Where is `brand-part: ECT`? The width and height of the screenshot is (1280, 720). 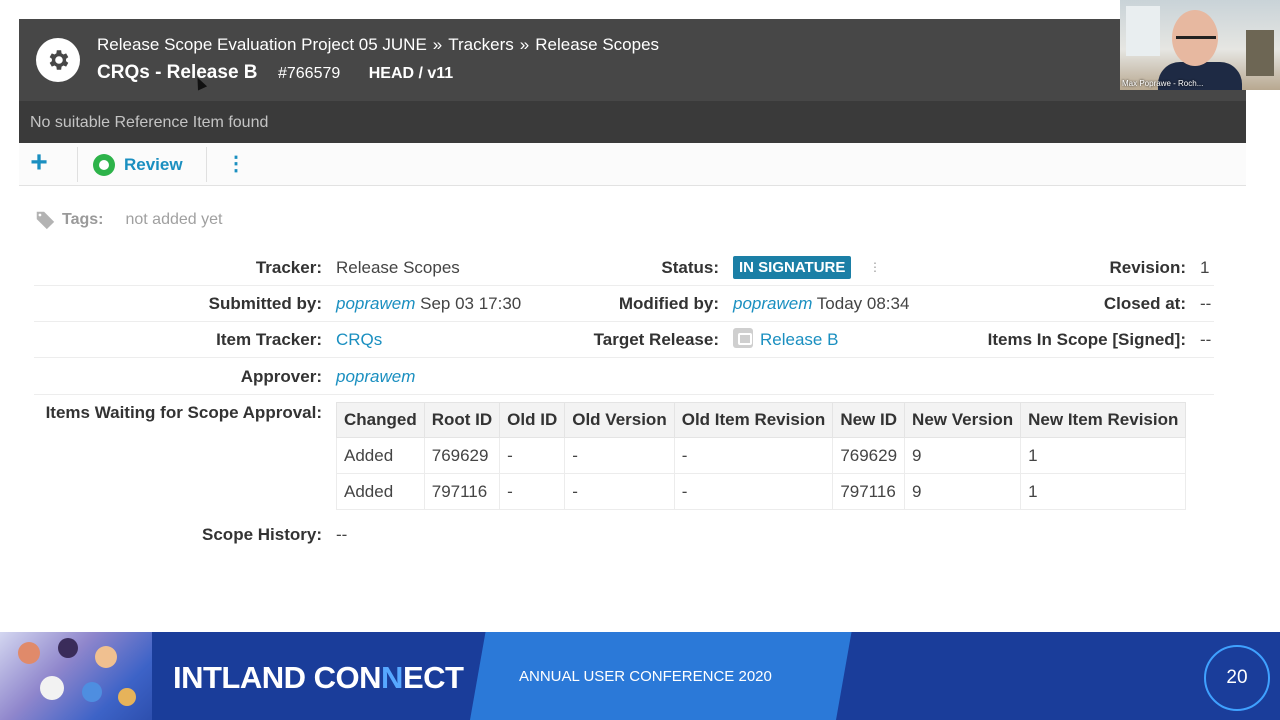
brand-part: ECT is located at coordinates (433, 677).